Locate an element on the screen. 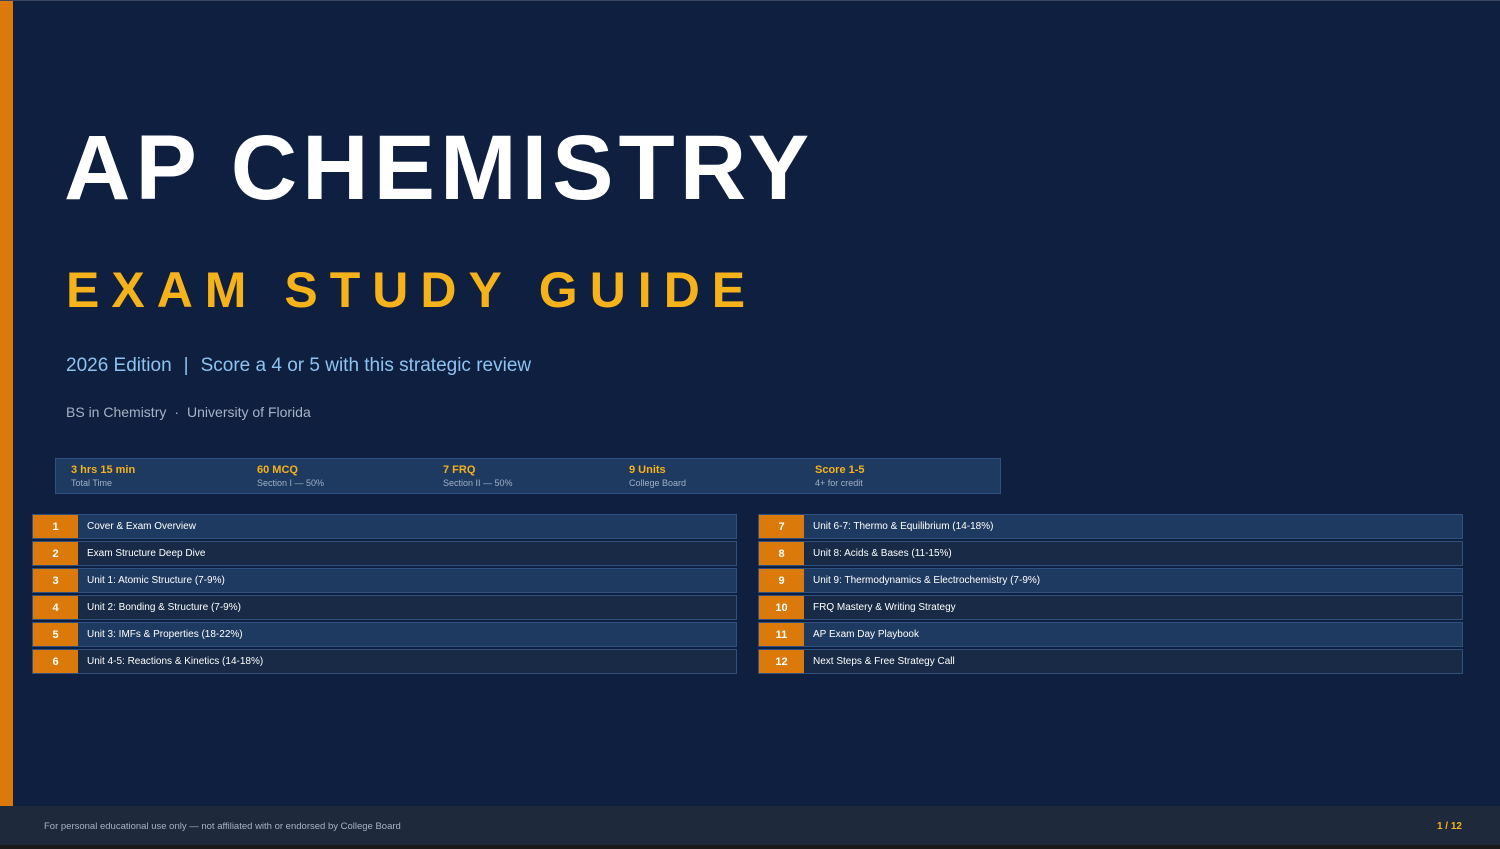  page-number: 1 / 12 is located at coordinates (1449, 826).